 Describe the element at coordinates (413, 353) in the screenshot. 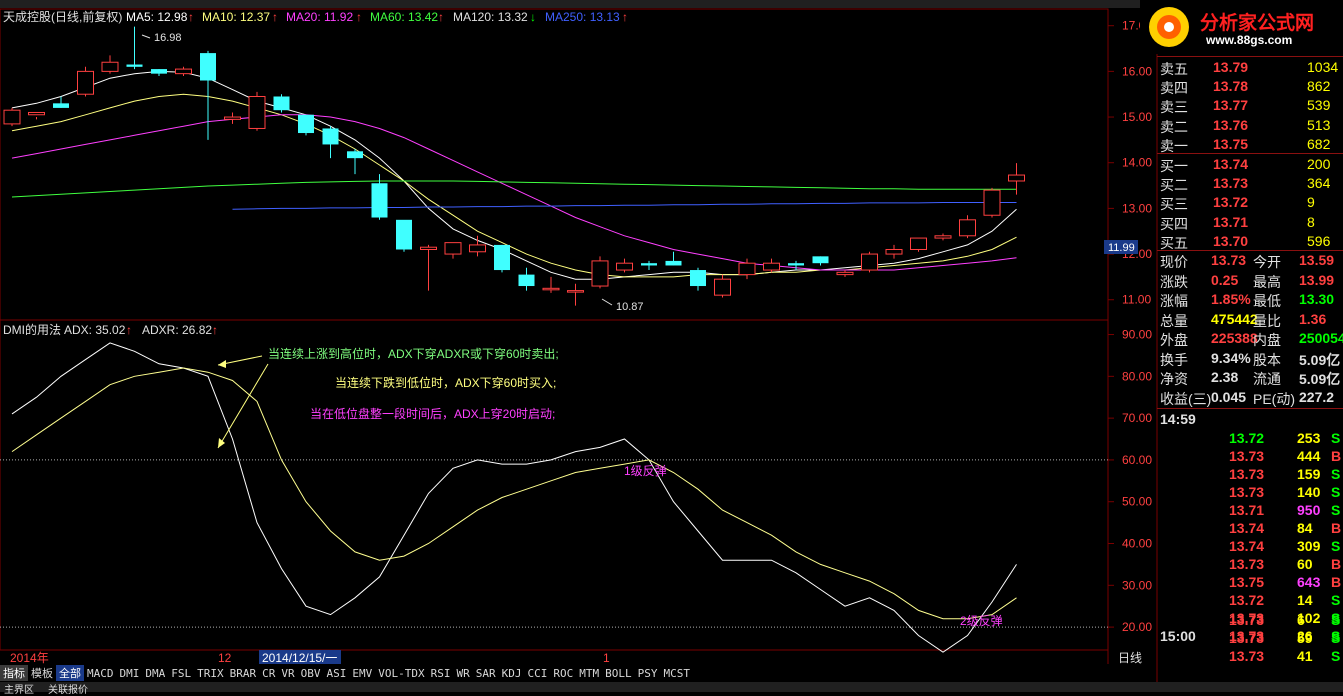

I see `note-sell: 当连续上涨到高位时，ADX下穿ADXR或下穿60时卖出;` at that location.